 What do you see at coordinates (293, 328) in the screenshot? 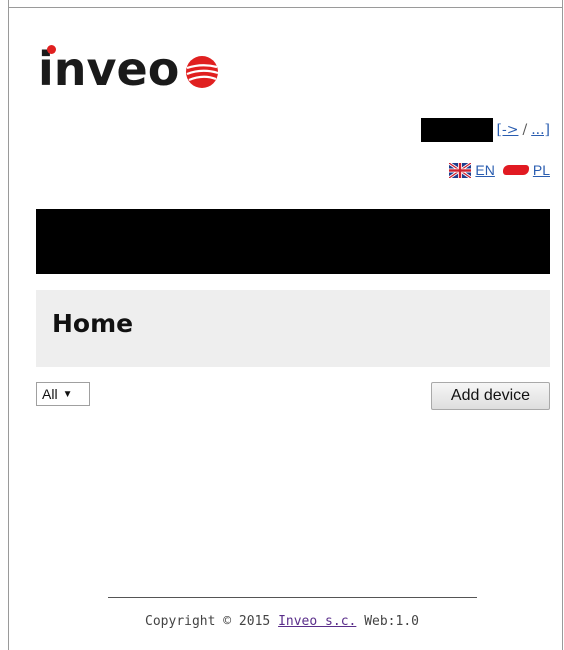
I see `page-title-bar: Home` at bounding box center [293, 328].